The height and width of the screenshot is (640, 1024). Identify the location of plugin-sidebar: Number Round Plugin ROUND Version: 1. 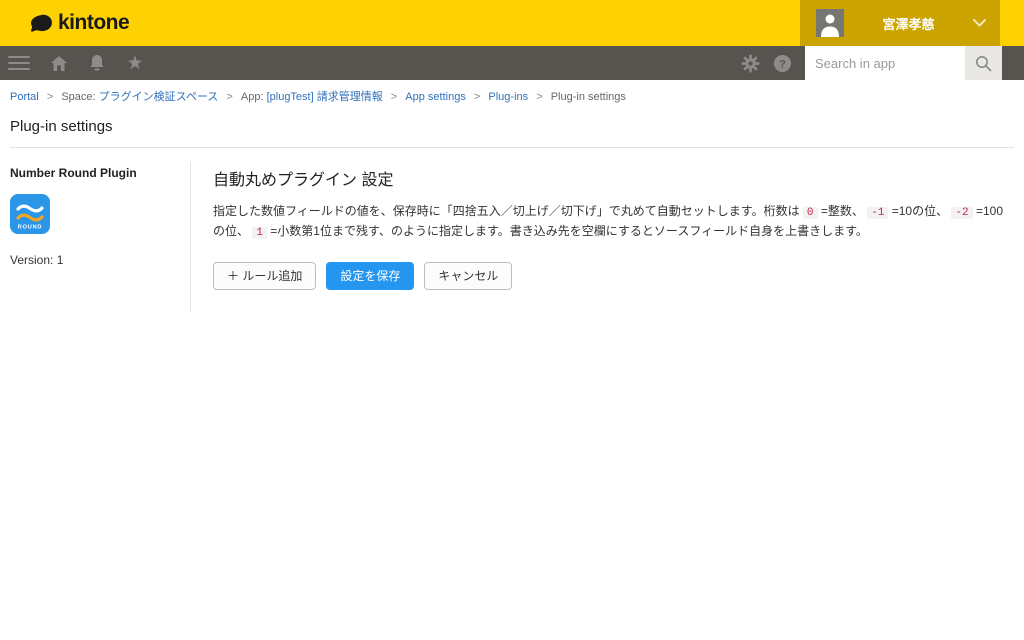
(95, 237).